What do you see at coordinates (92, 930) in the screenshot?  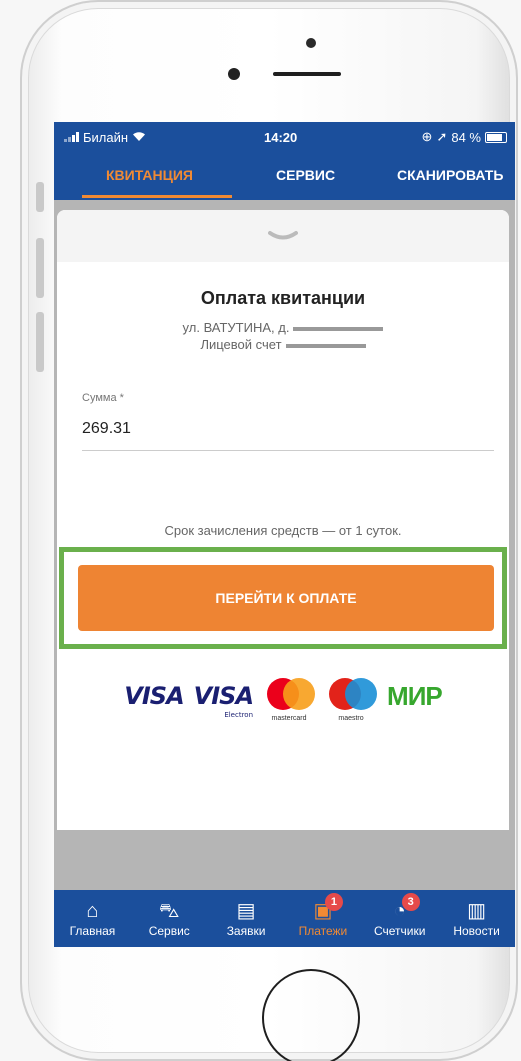 I see `nav-label: Главная` at bounding box center [92, 930].